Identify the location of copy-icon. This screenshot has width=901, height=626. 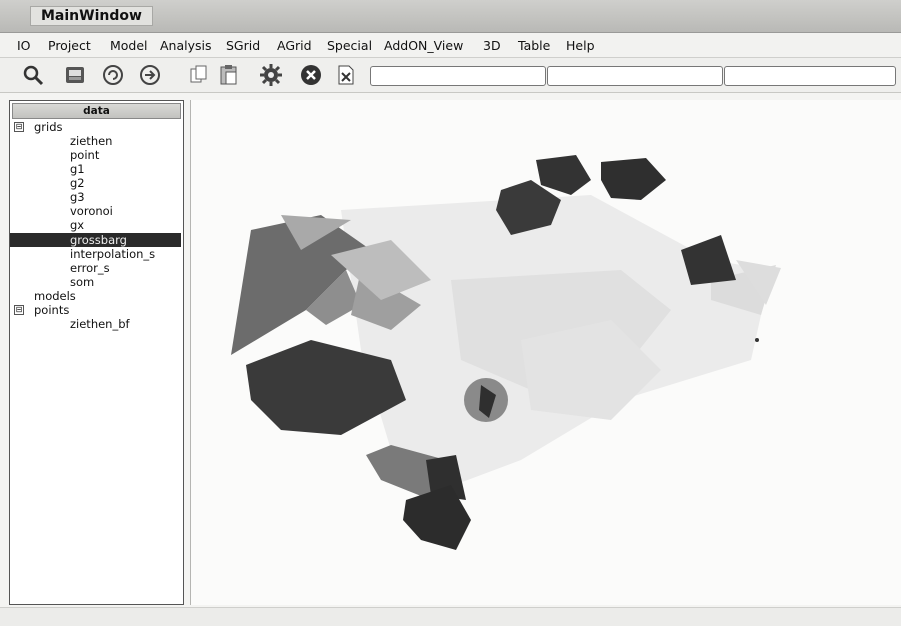
(199, 75).